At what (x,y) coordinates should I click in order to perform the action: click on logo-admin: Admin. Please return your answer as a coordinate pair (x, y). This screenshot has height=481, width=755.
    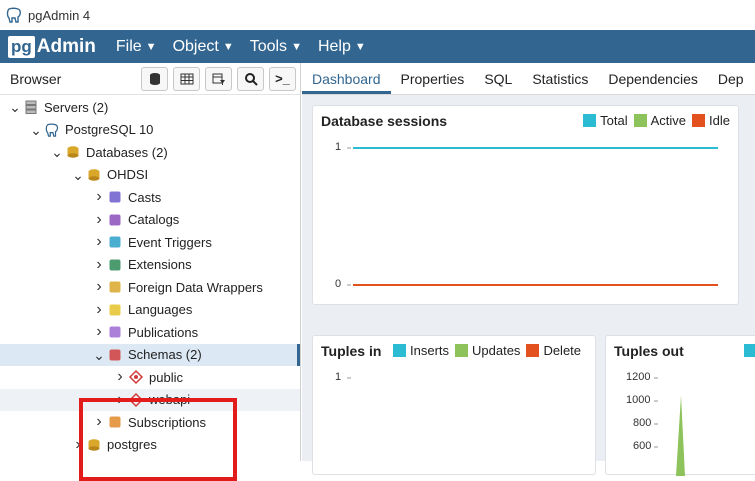
    Looking at the image, I should click on (66, 46).